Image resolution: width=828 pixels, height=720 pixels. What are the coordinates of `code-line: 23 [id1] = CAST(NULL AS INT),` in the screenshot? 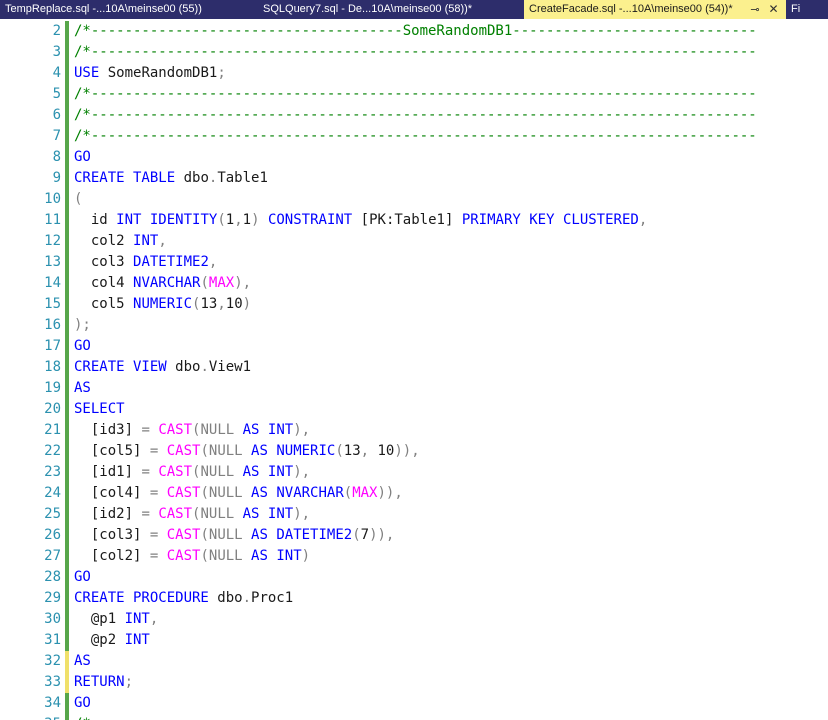 It's located at (414, 472).